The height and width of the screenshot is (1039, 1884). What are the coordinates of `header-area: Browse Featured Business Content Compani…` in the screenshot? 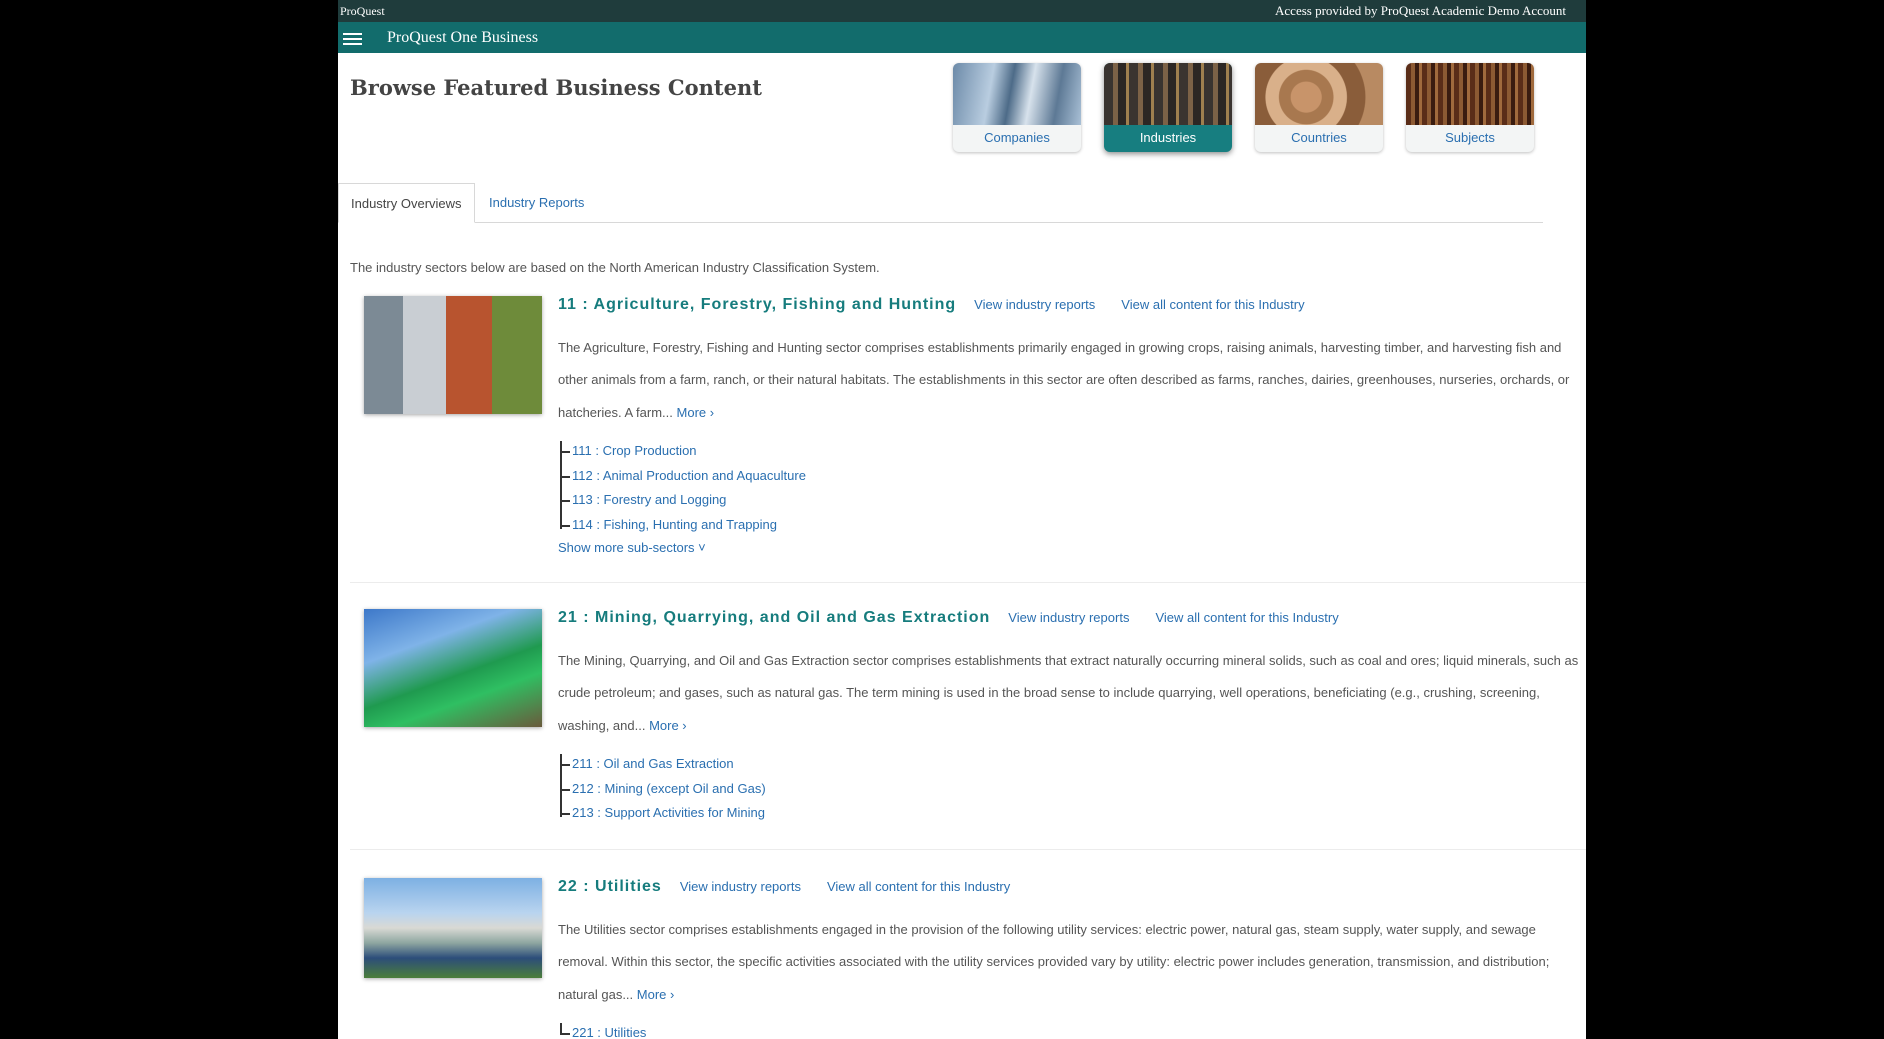 It's located at (962, 118).